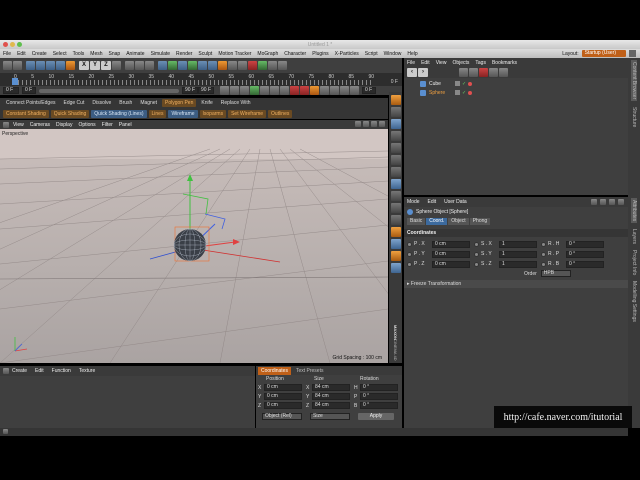  What do you see at coordinates (6, 124) in the screenshot?
I see `viewport-grip-icon` at bounding box center [6, 124].